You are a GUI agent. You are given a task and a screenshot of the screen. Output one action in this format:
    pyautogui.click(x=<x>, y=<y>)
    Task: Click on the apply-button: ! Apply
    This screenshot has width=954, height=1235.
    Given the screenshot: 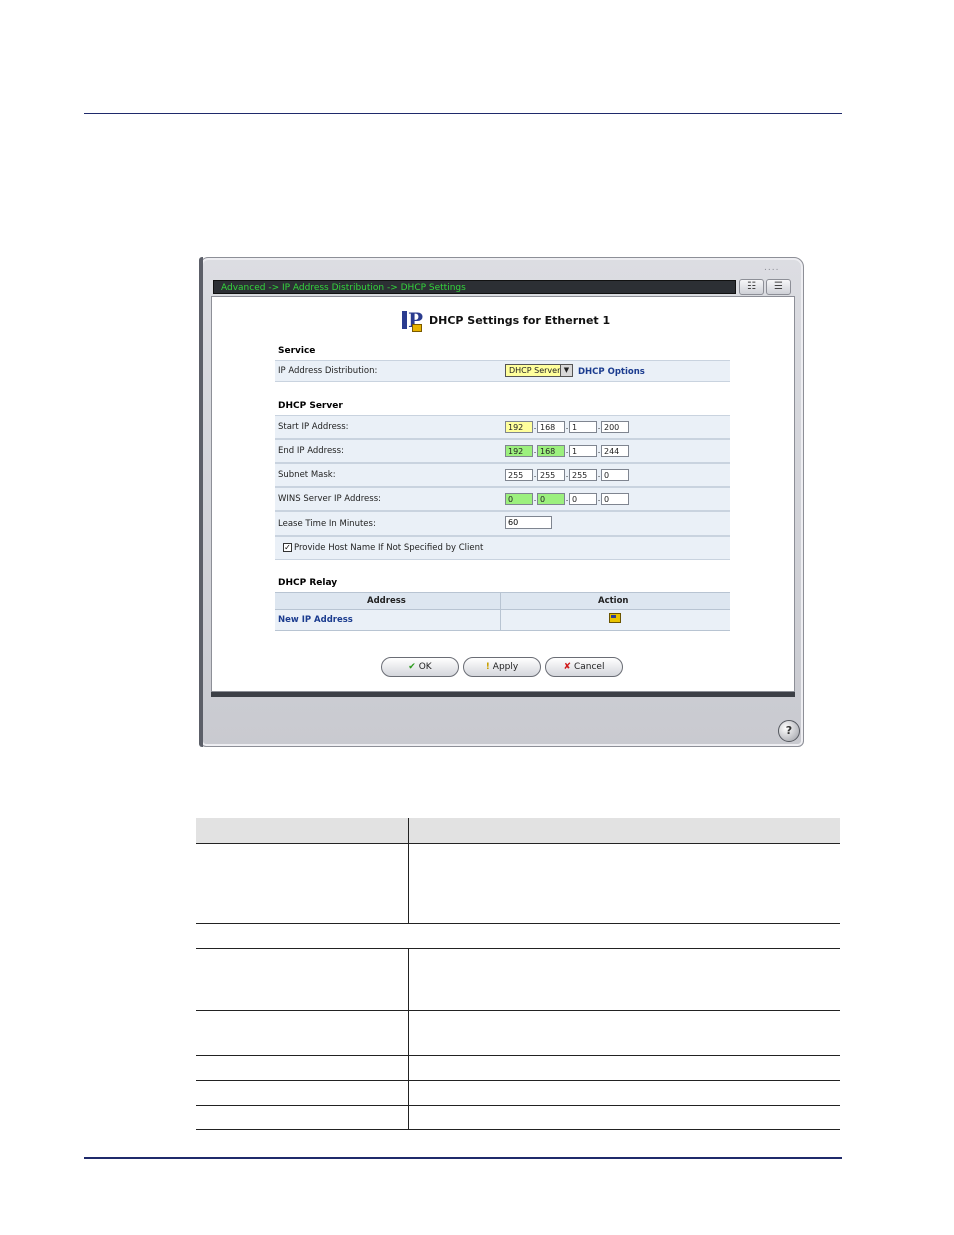 What is the action you would take?
    pyautogui.click(x=502, y=667)
    